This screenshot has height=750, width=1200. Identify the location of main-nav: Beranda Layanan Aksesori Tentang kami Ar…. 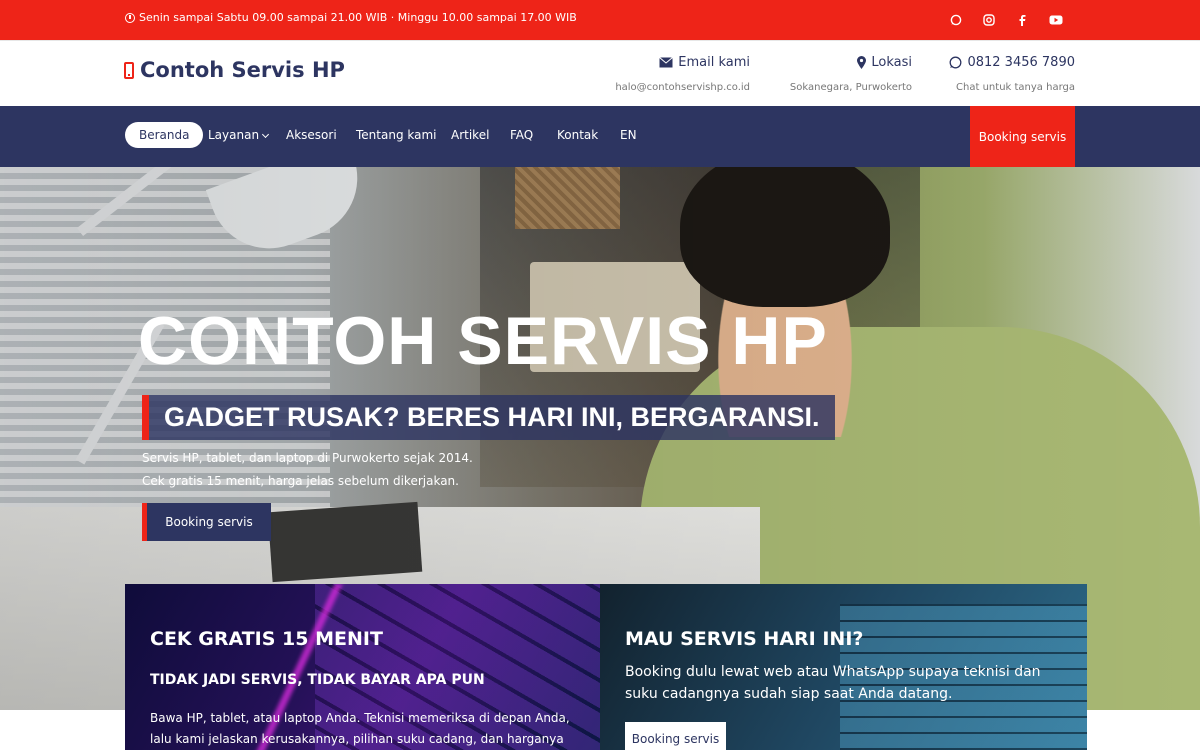
(600, 136).